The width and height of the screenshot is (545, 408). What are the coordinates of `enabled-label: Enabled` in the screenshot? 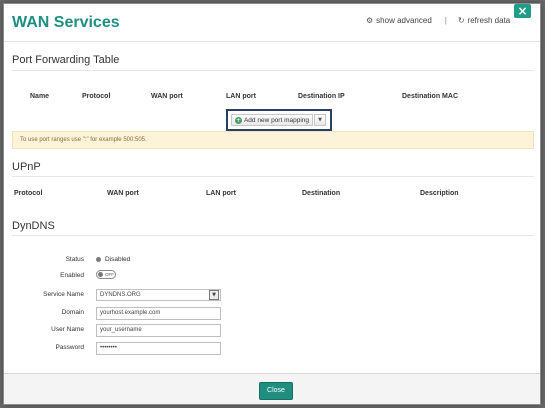 It's located at (72, 275).